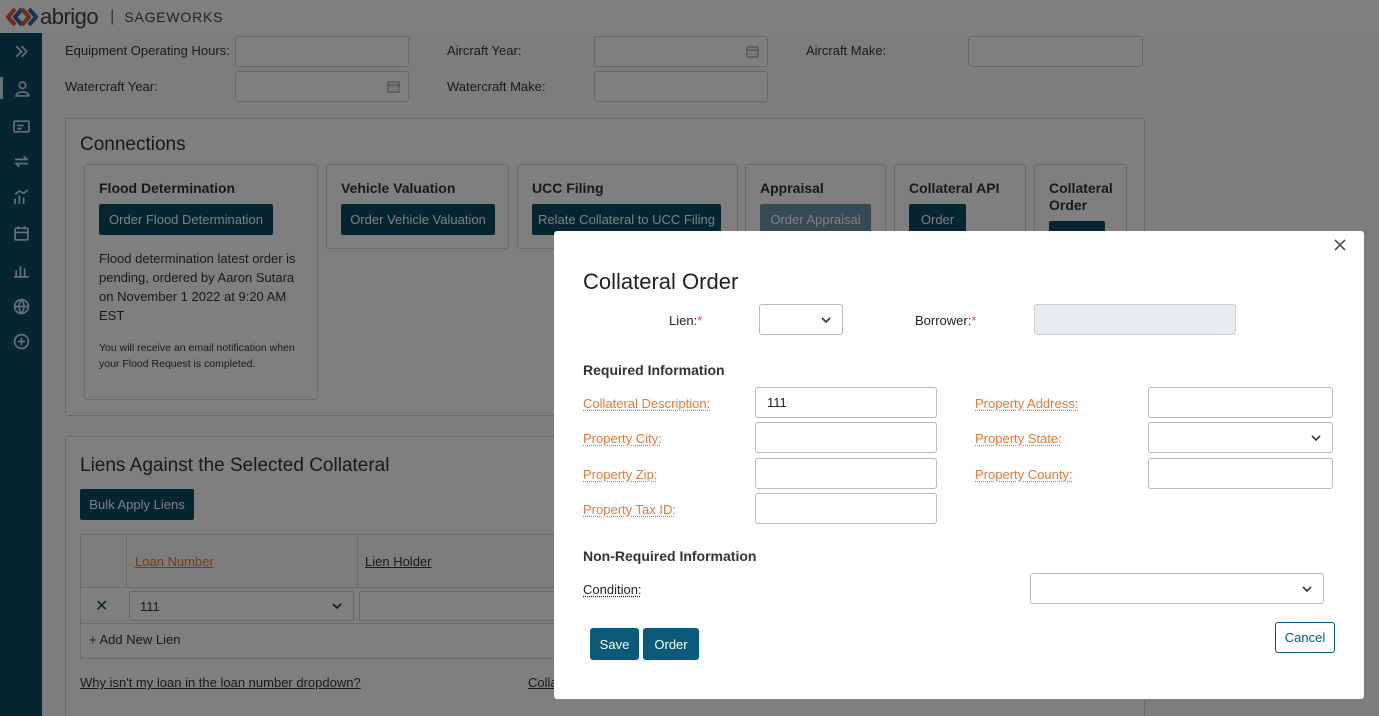 Image resolution: width=1379 pixels, height=716 pixels. I want to click on borrower-field, so click(1135, 319).